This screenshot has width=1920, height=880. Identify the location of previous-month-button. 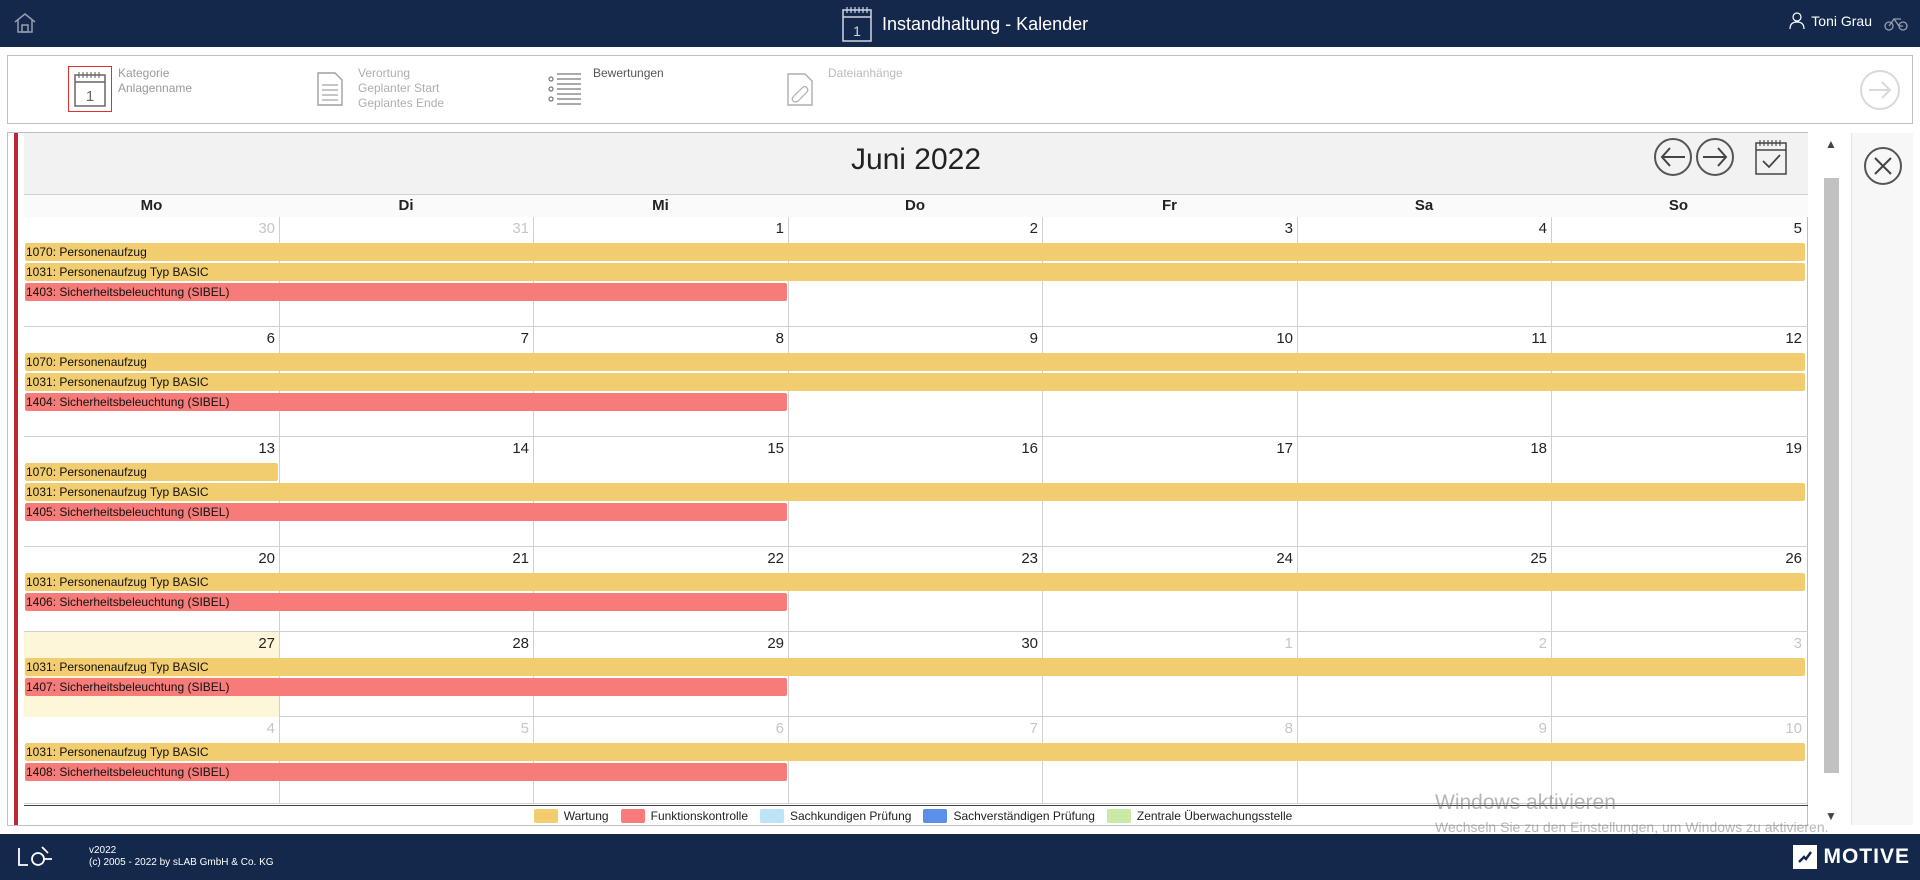
(1673, 157).